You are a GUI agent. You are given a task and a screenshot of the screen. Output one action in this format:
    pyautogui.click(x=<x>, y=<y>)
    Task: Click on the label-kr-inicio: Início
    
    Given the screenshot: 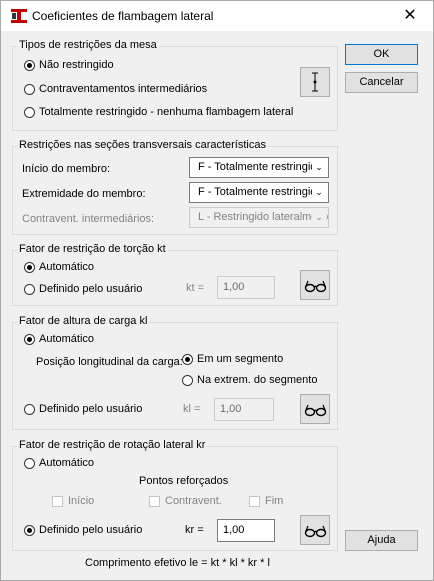 What is the action you would take?
    pyautogui.click(x=81, y=501)
    